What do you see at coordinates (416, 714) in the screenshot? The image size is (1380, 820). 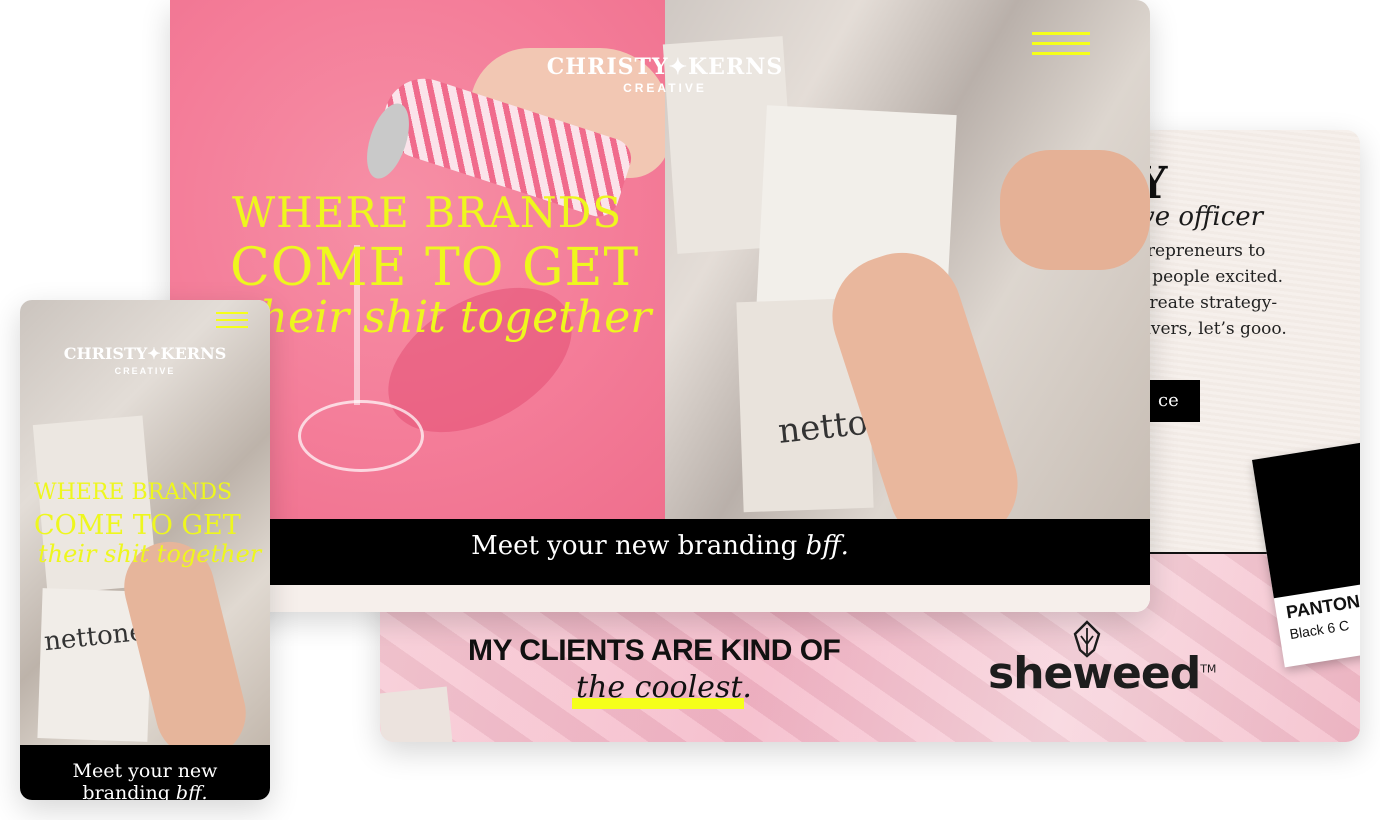 I see `paper-scrap` at bounding box center [416, 714].